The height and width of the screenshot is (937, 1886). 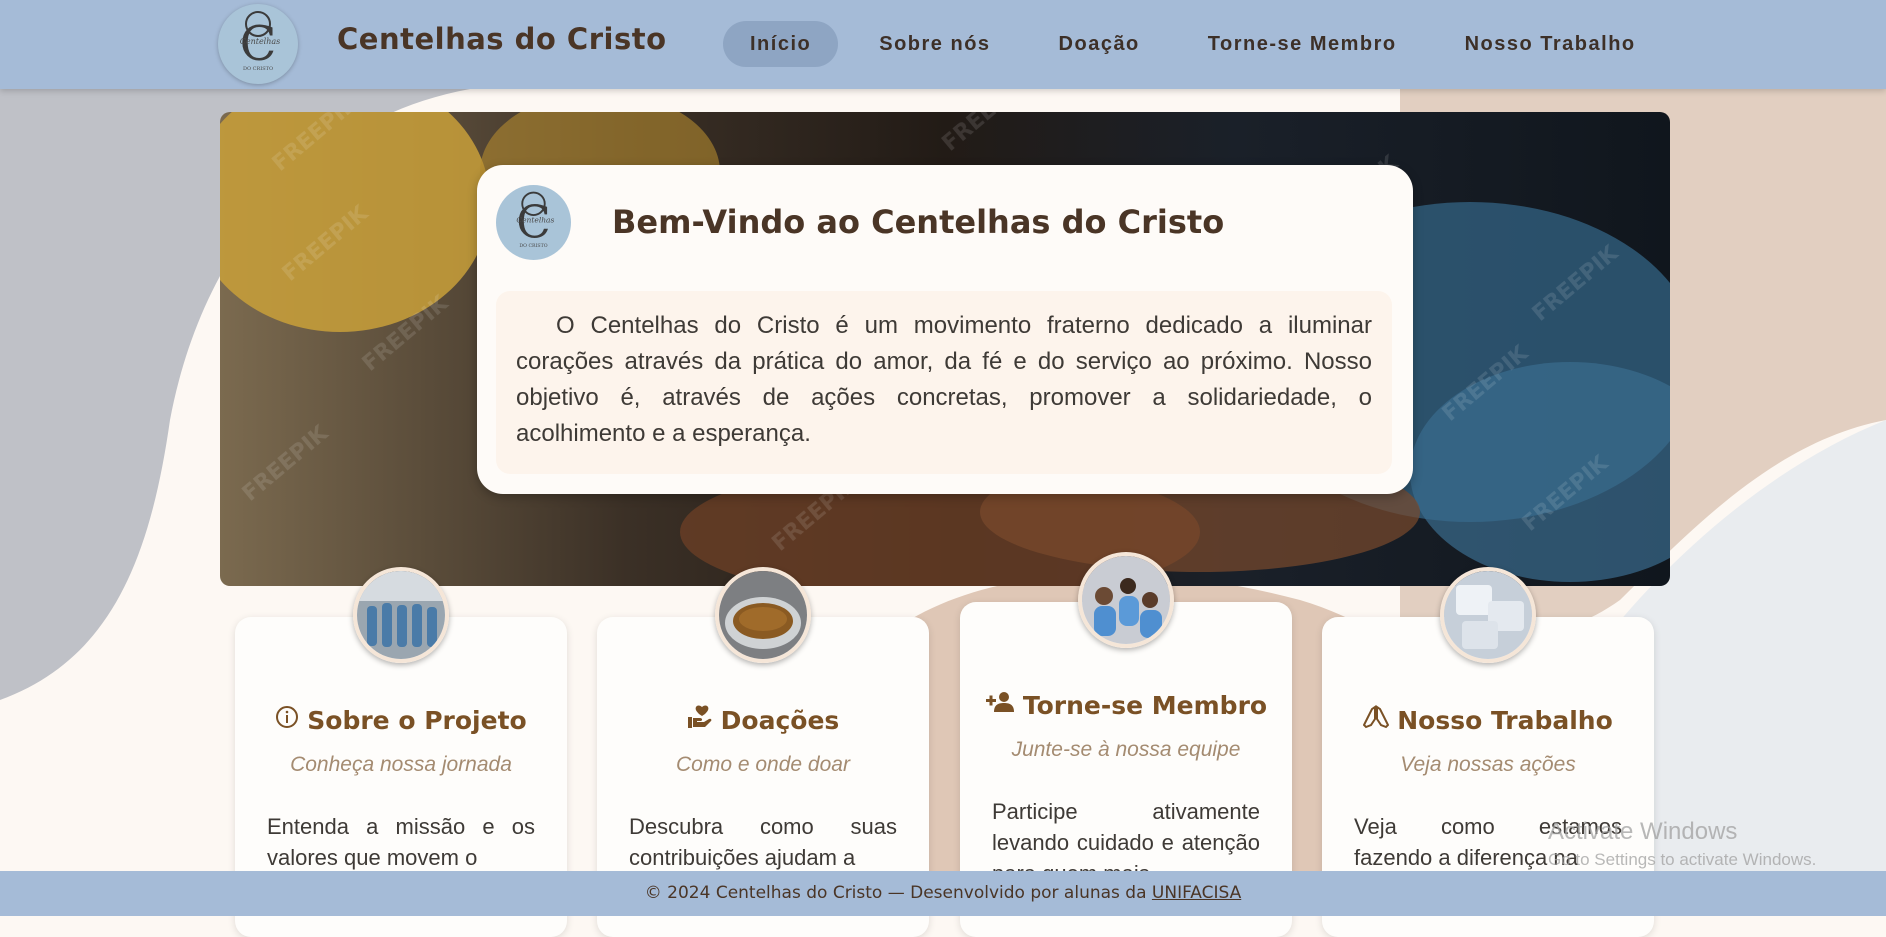 I want to click on info-icon, so click(x=287, y=720).